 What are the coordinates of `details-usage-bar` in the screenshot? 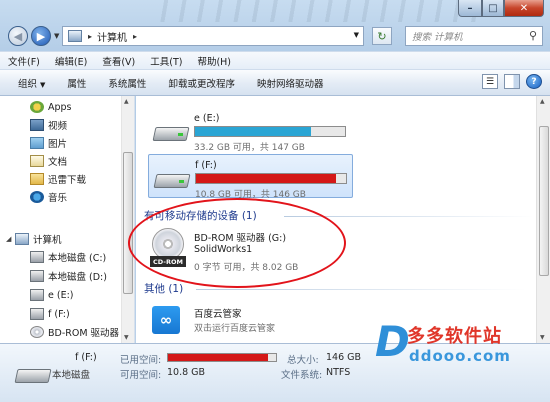 It's located at (222, 357).